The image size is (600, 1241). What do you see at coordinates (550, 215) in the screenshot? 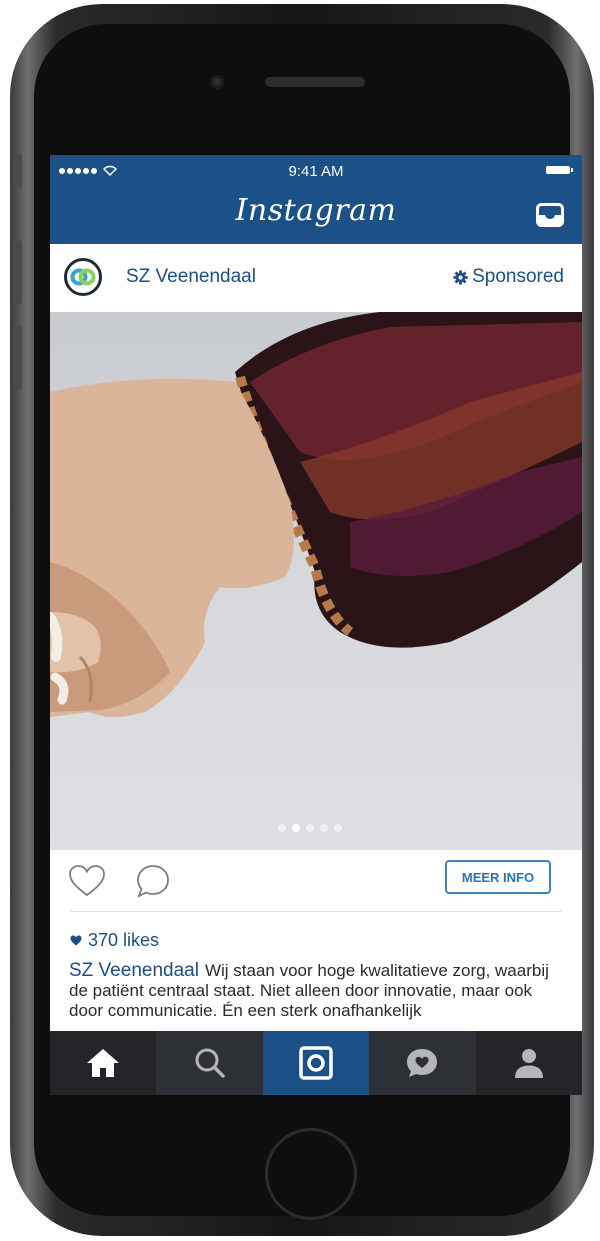
I see `inbox-icon` at bounding box center [550, 215].